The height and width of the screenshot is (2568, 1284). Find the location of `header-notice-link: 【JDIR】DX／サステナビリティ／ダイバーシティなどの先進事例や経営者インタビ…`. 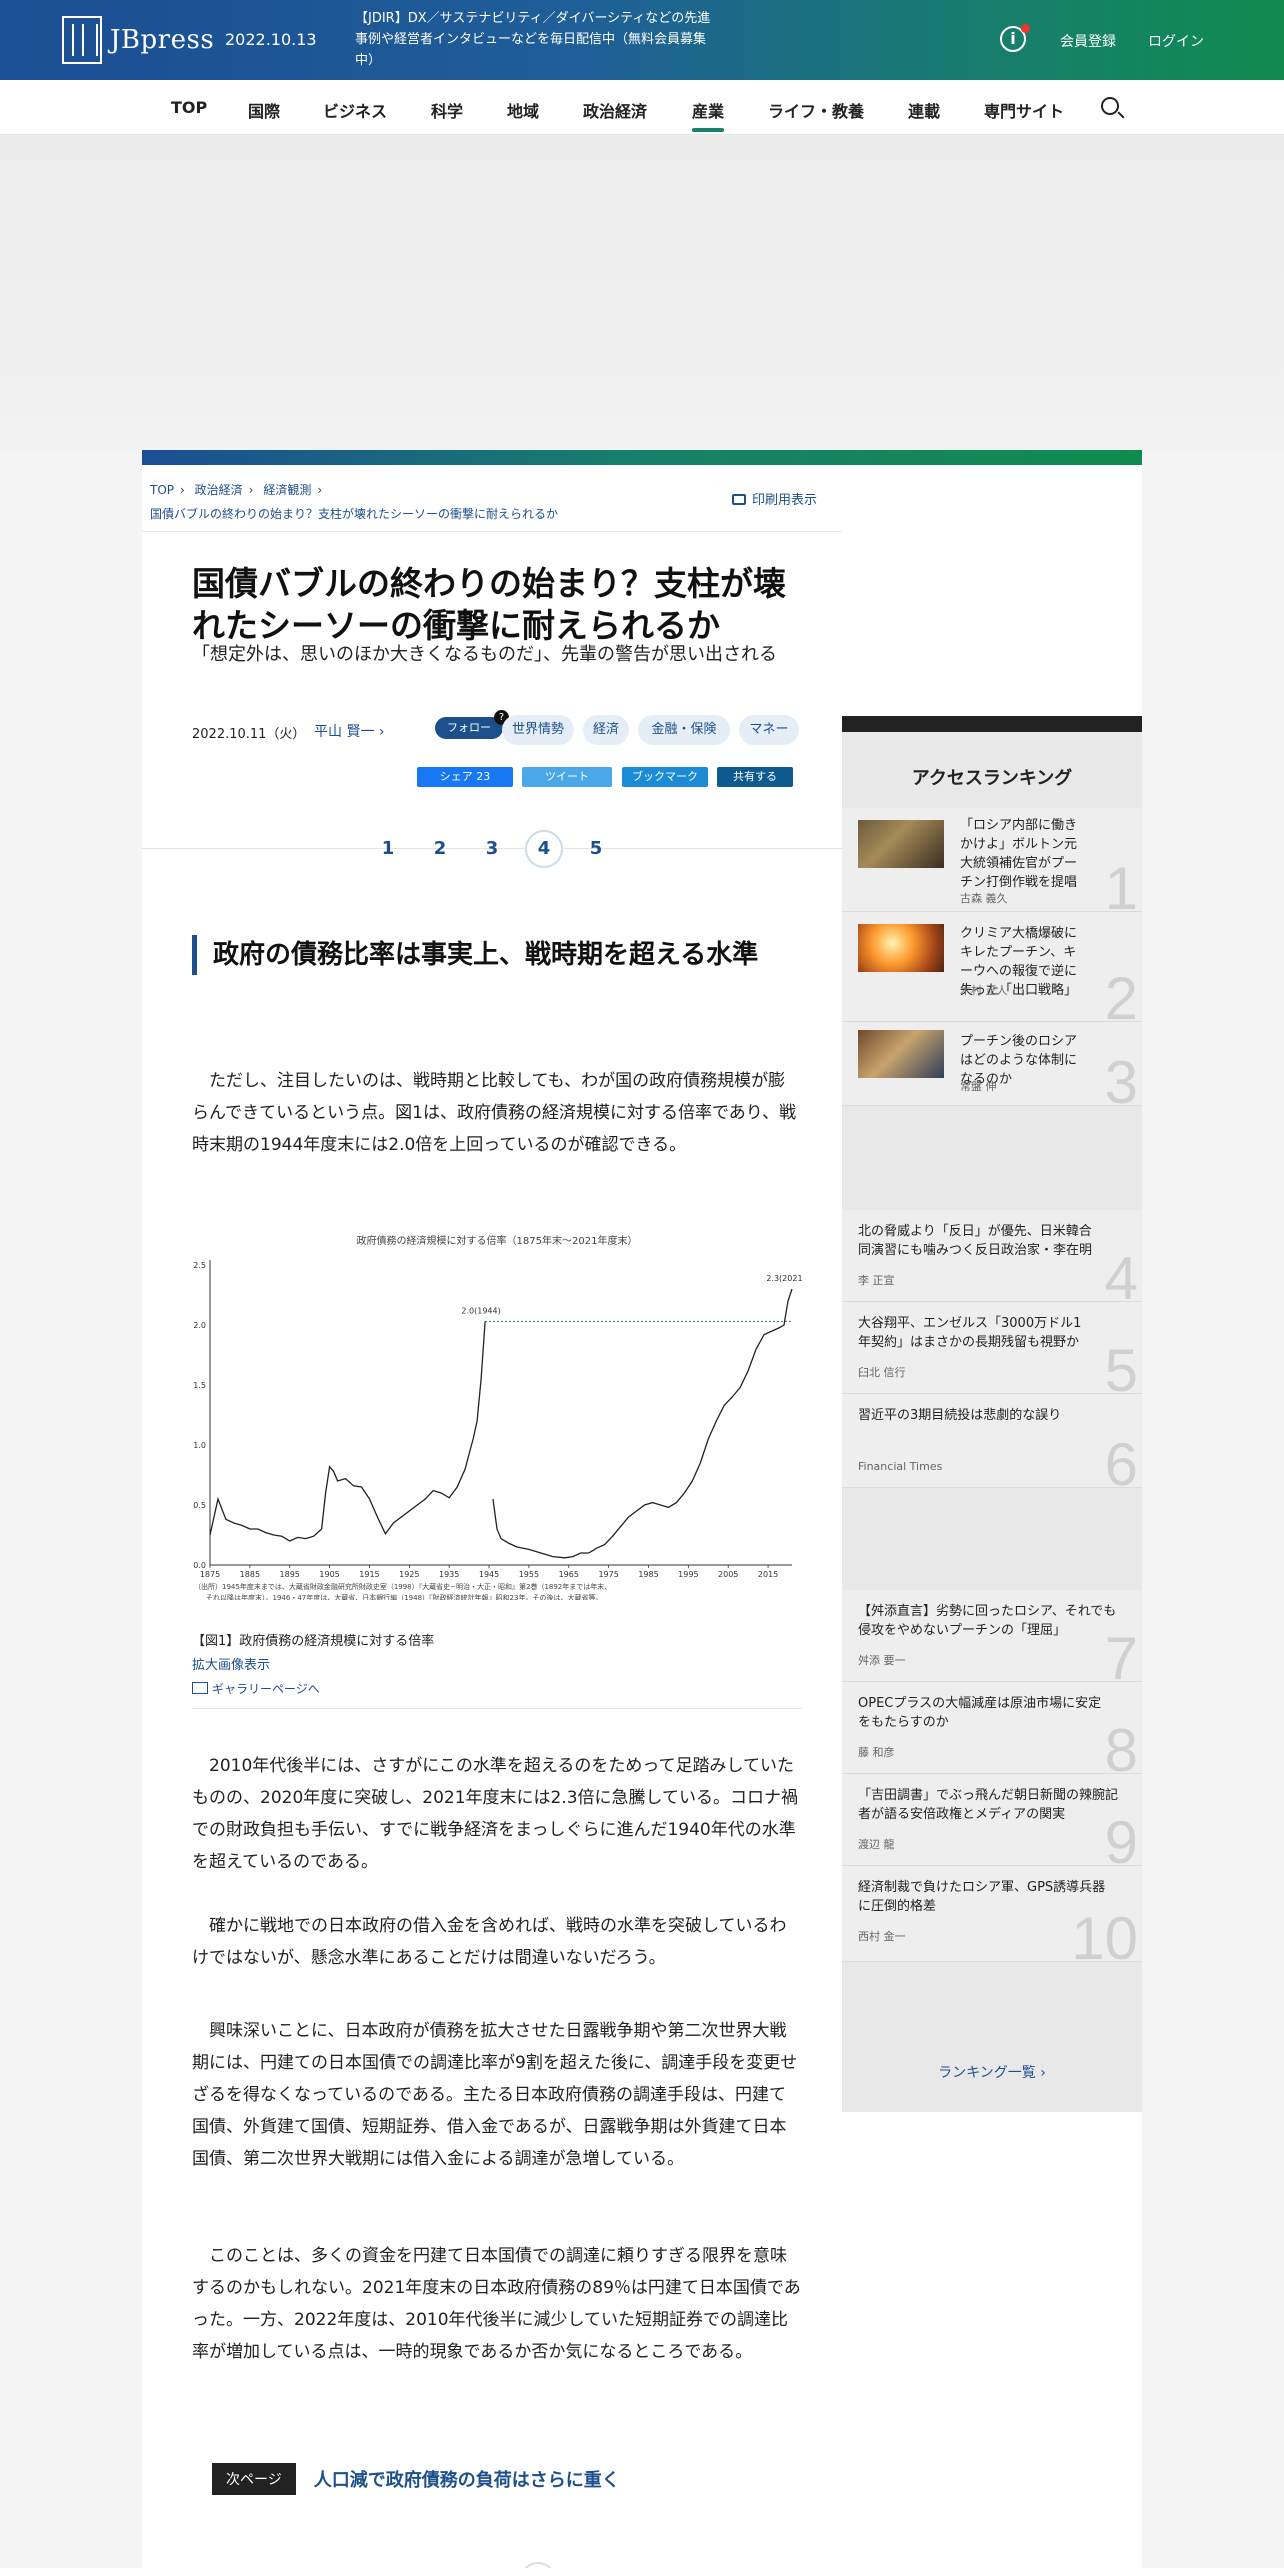

header-notice-link: 【JDIR】DX／サステナビリティ／ダイバーシティなどの先進事例や経営者インタビ… is located at coordinates (535, 39).